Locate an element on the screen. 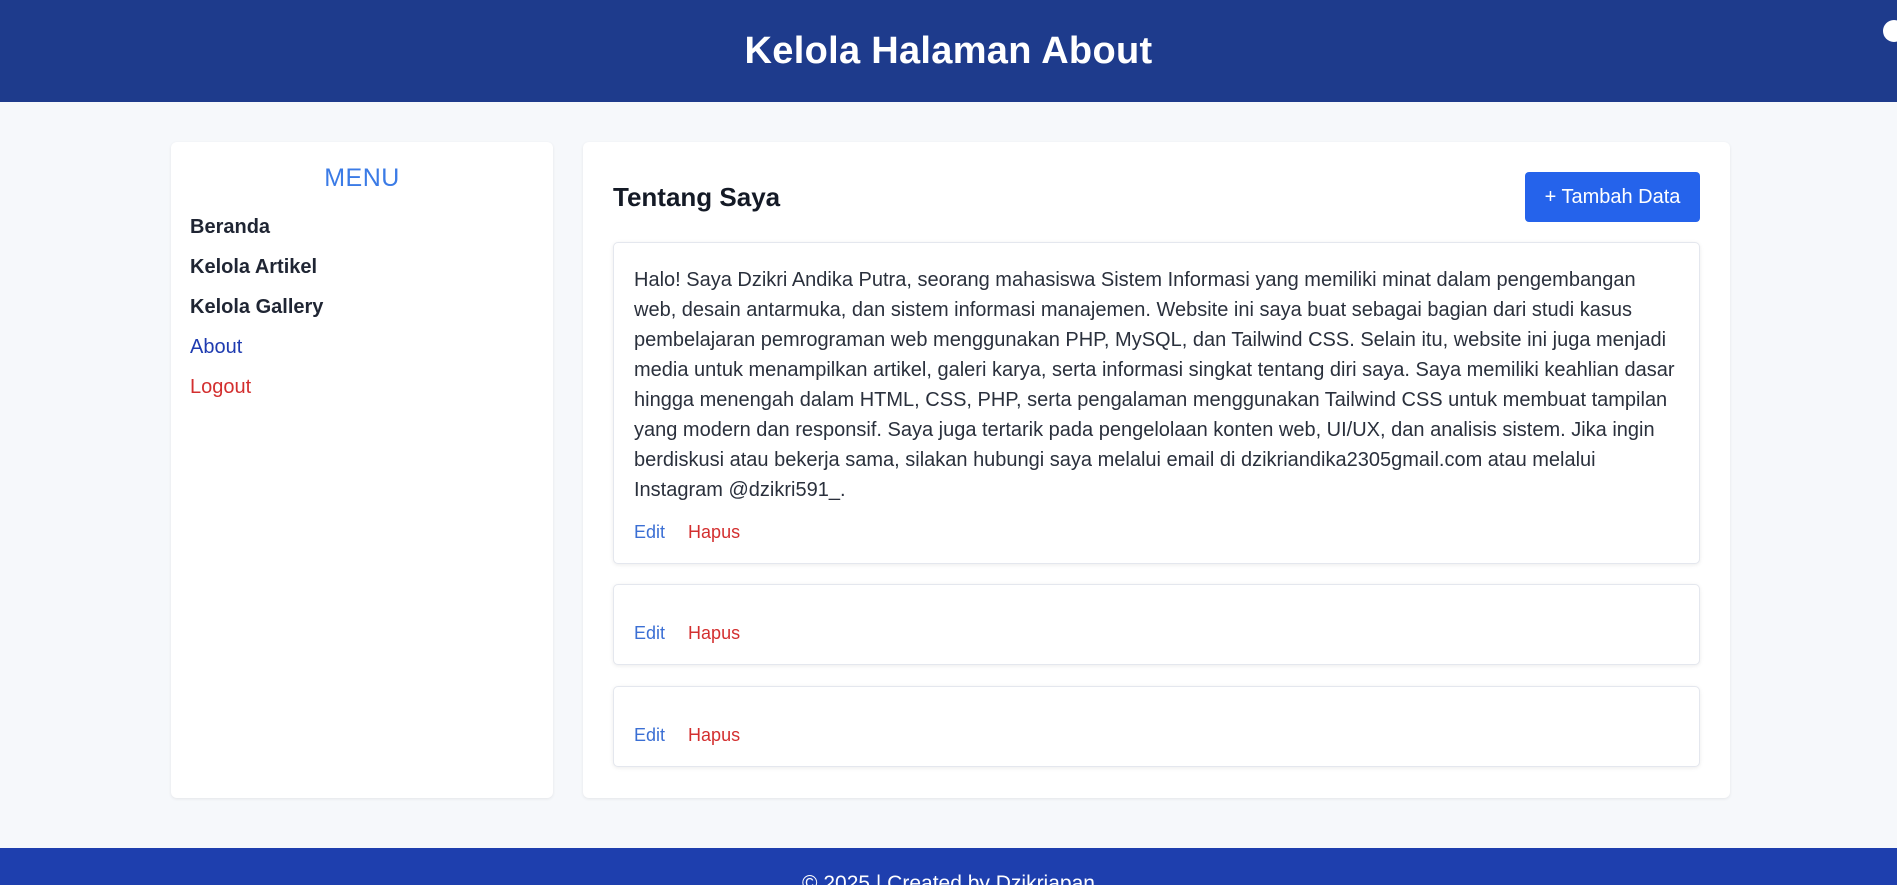 The height and width of the screenshot is (885, 1897). section-title: Tentang Saya is located at coordinates (697, 197).